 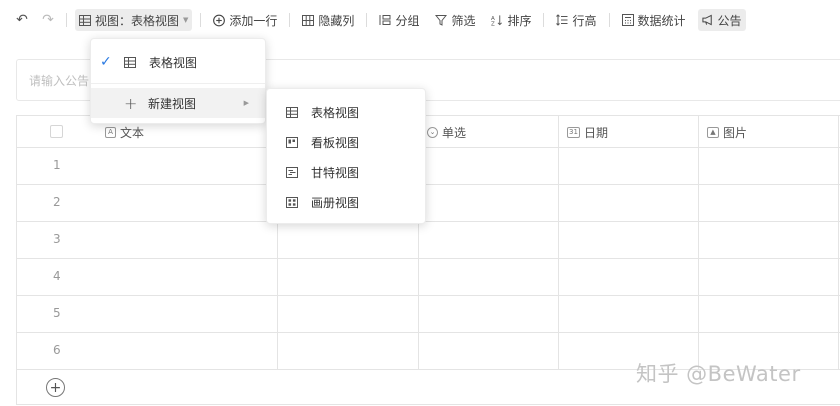 What do you see at coordinates (584, 20) in the screenshot?
I see `row-height-label: 行高` at bounding box center [584, 20].